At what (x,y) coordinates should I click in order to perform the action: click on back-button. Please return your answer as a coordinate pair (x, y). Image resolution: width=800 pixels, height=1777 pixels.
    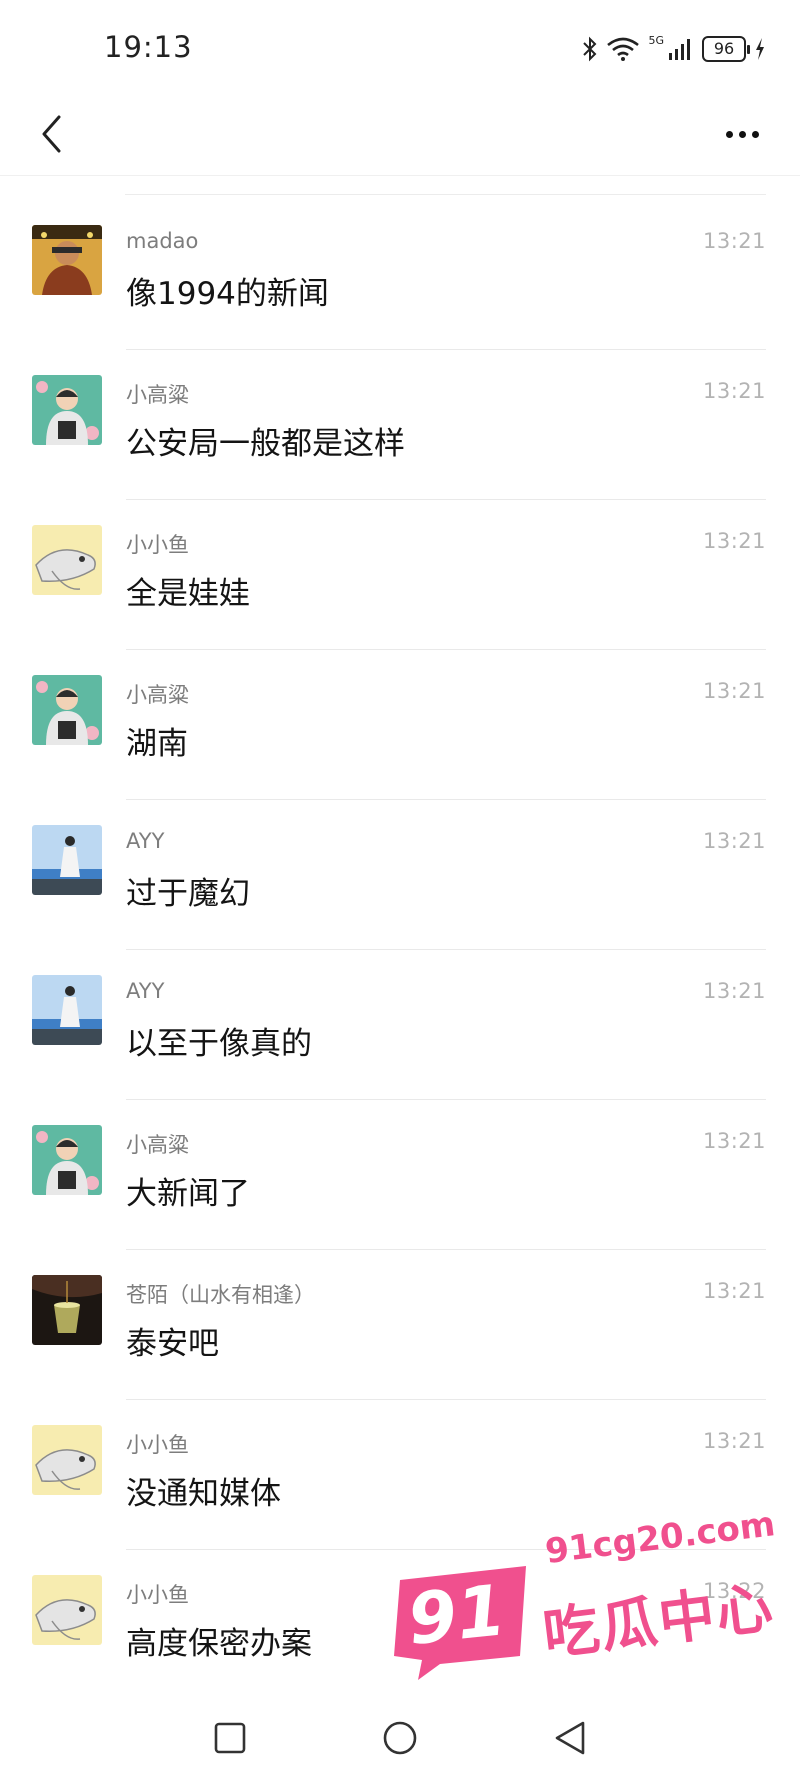
    Looking at the image, I should click on (52, 134).